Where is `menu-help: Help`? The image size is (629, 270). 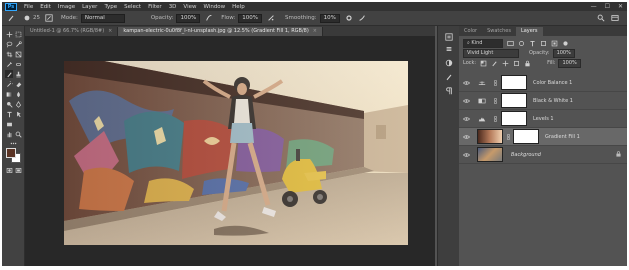
menu-help: Help is located at coordinates (238, 7).